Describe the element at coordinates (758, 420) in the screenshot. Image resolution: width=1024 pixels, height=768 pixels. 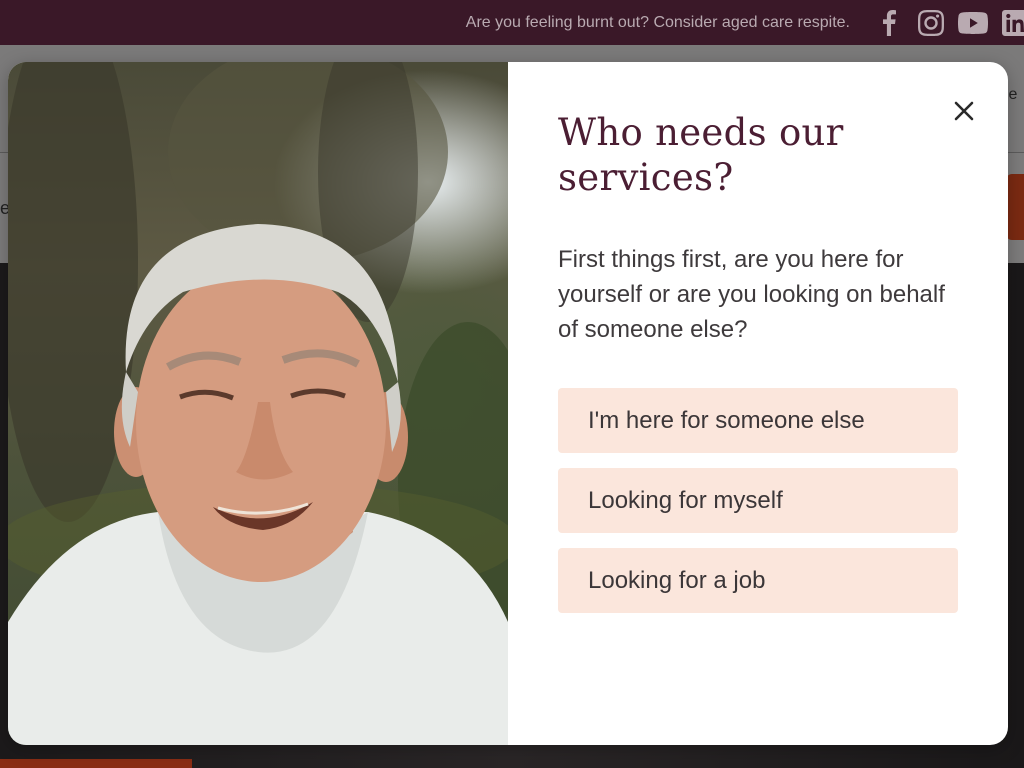
I see `option-someone-else-button: I'm here for someone else` at that location.